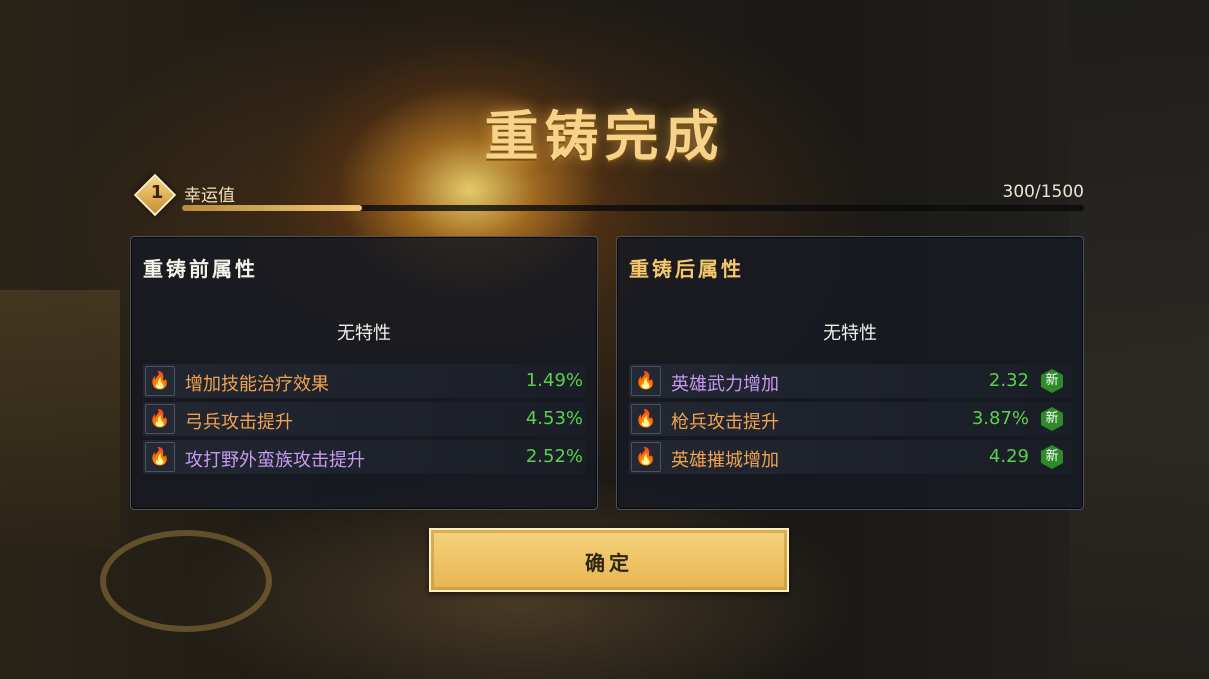 The width and height of the screenshot is (1209, 679). Describe the element at coordinates (609, 563) in the screenshot. I see `confirm-button-label: 确定` at that location.